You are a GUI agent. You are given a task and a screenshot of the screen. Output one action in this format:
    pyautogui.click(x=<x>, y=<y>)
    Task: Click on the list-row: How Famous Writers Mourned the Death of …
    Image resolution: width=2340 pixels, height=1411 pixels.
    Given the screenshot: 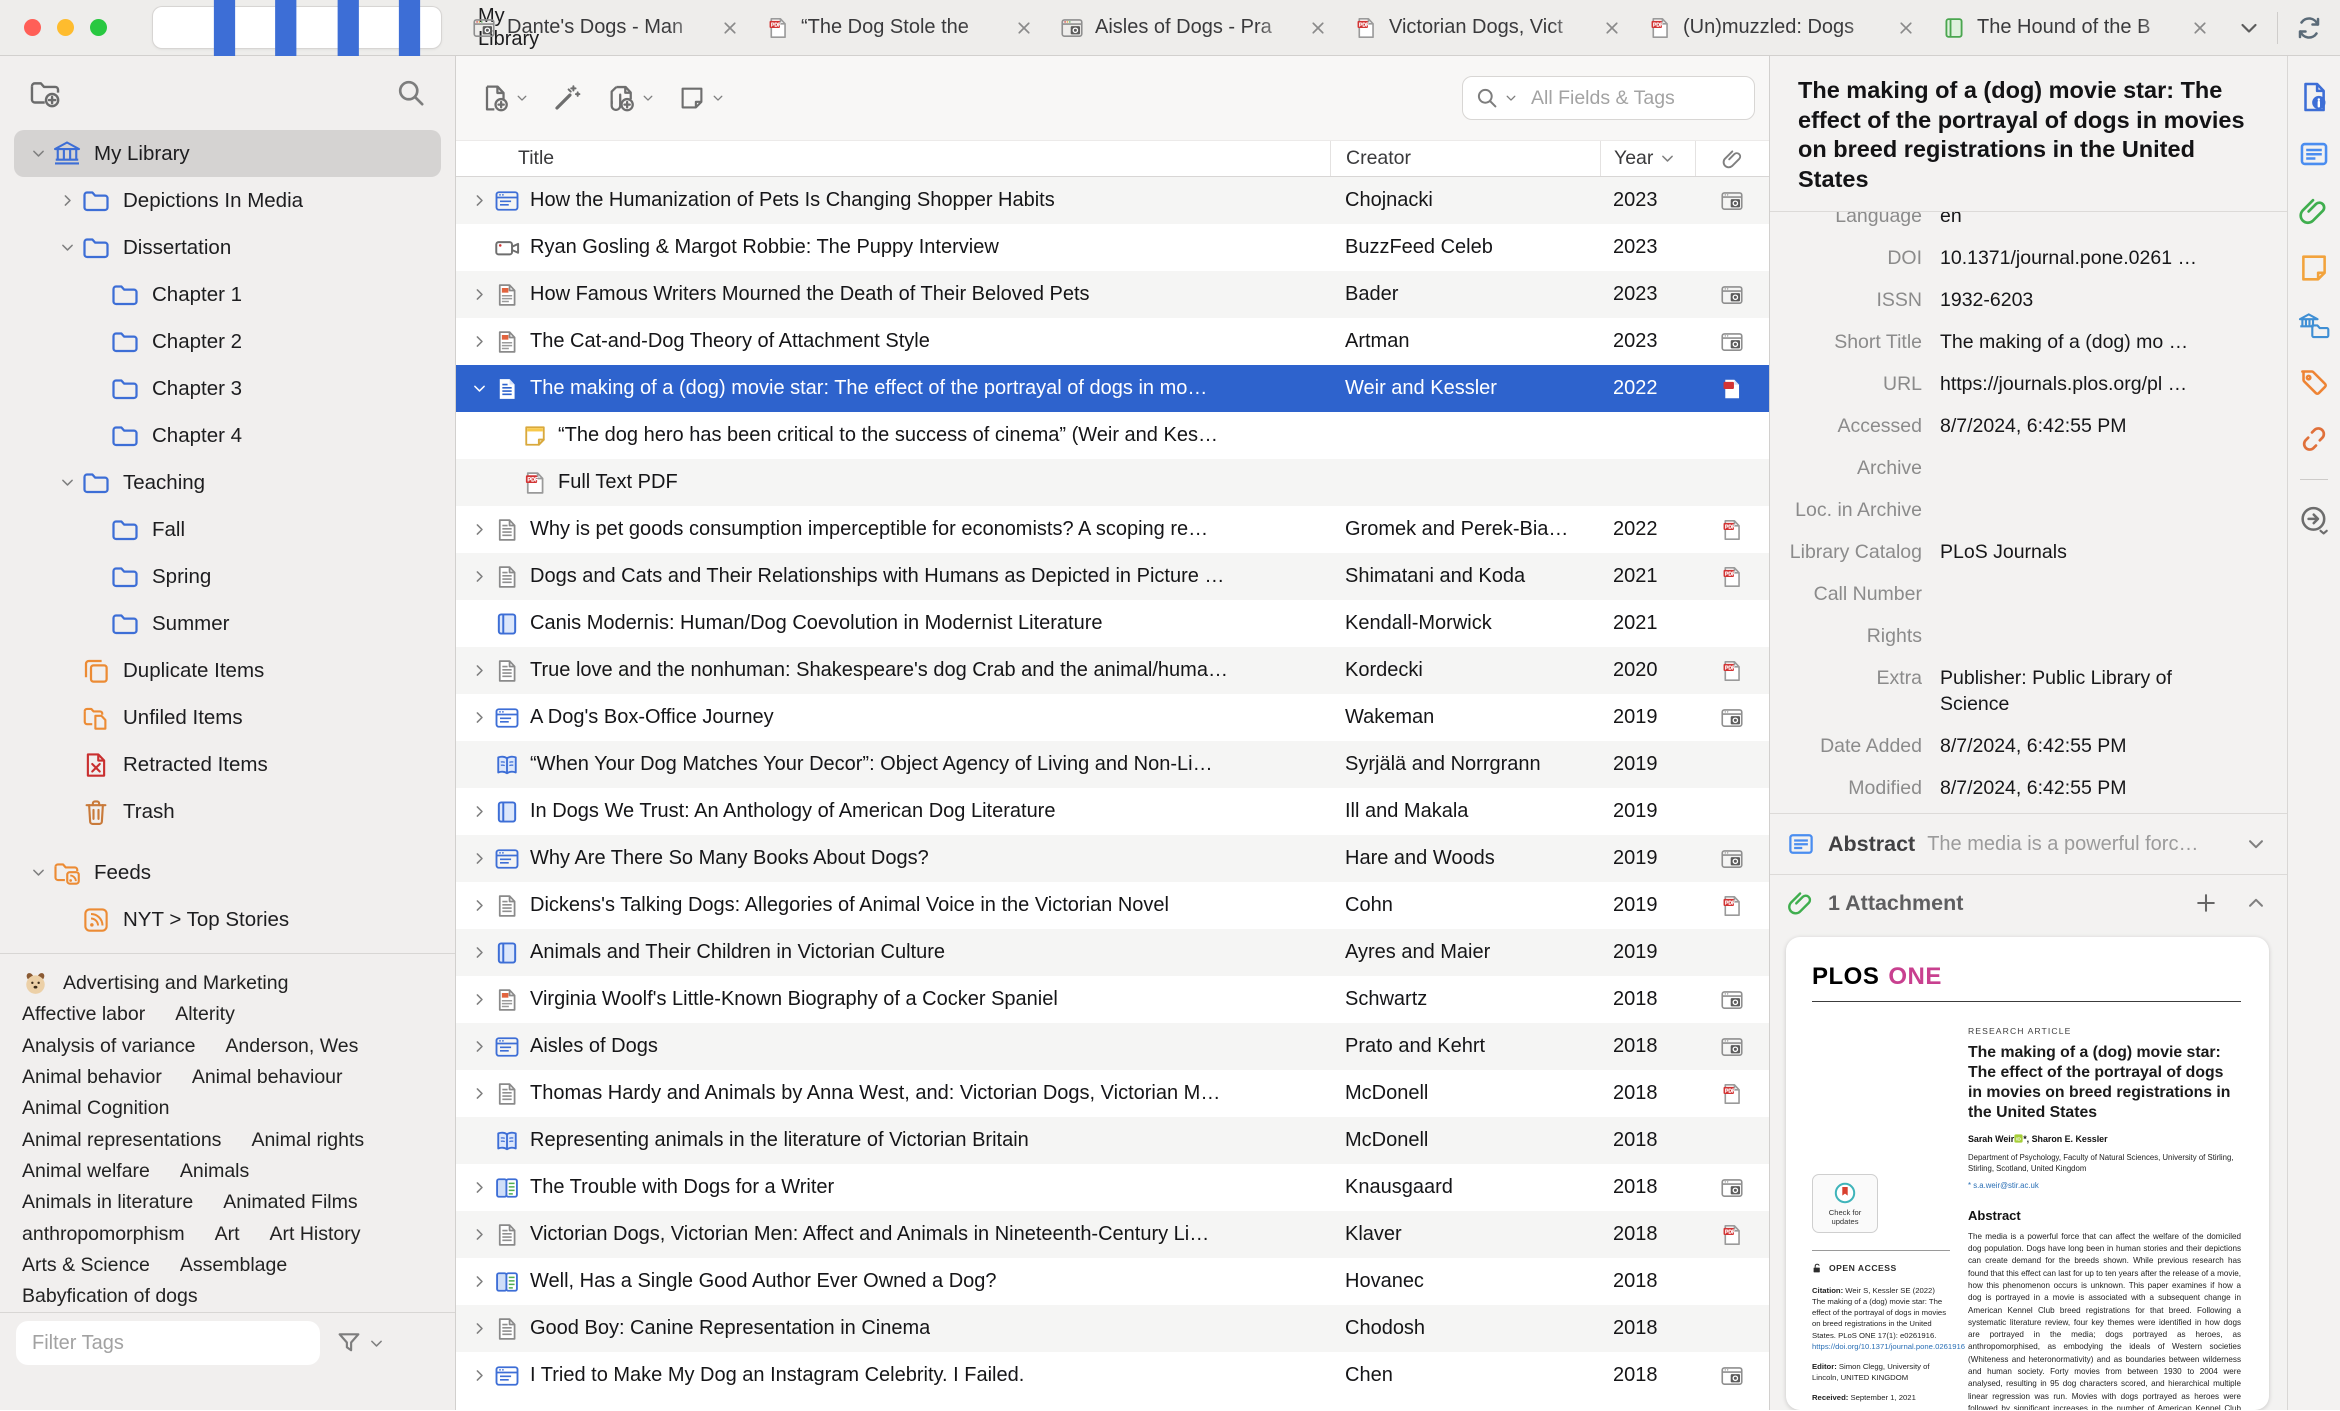 What is the action you would take?
    pyautogui.click(x=1112, y=294)
    